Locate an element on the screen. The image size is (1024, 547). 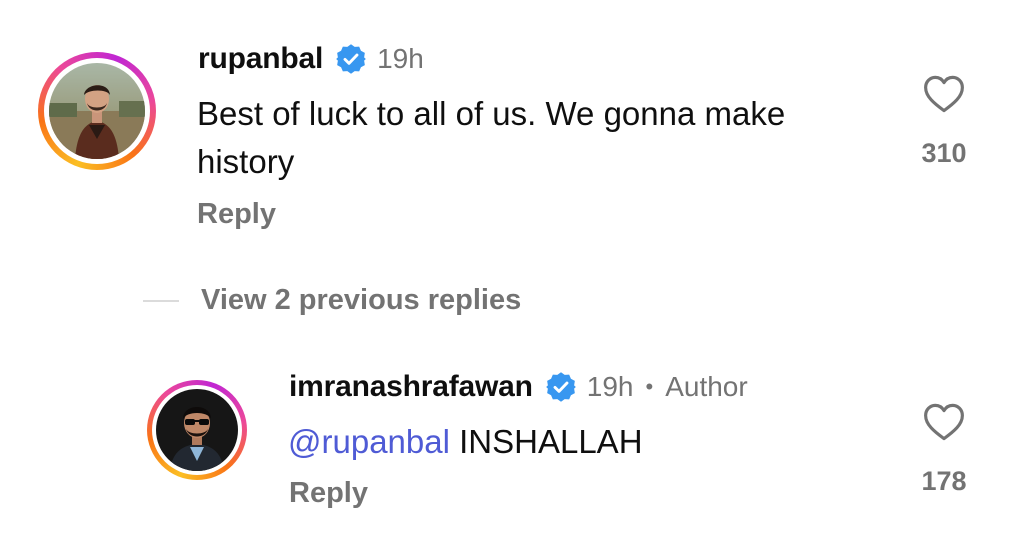
comment-meta: imranashrafawan 19h • Author is located at coordinates (518, 387).